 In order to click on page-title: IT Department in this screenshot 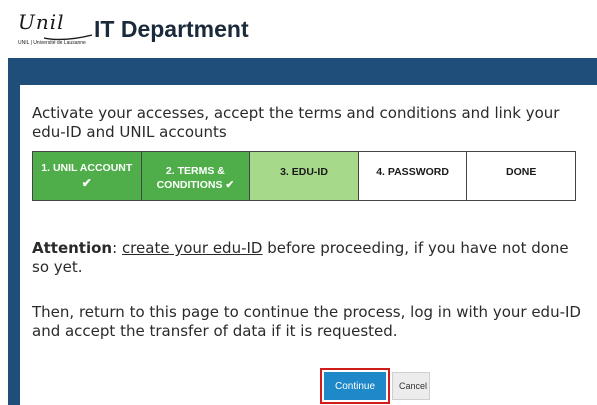, I will do `click(171, 29)`.